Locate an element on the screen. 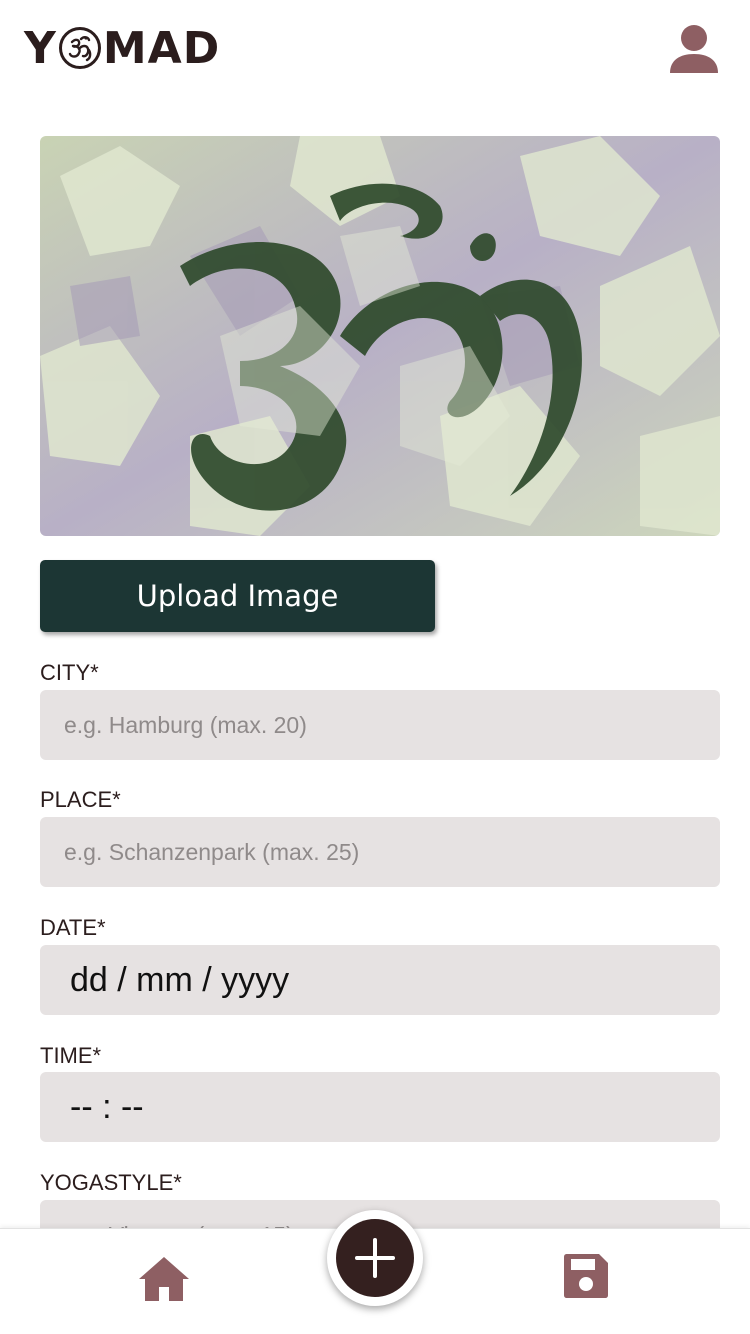  plus-icon is located at coordinates (375, 1258).